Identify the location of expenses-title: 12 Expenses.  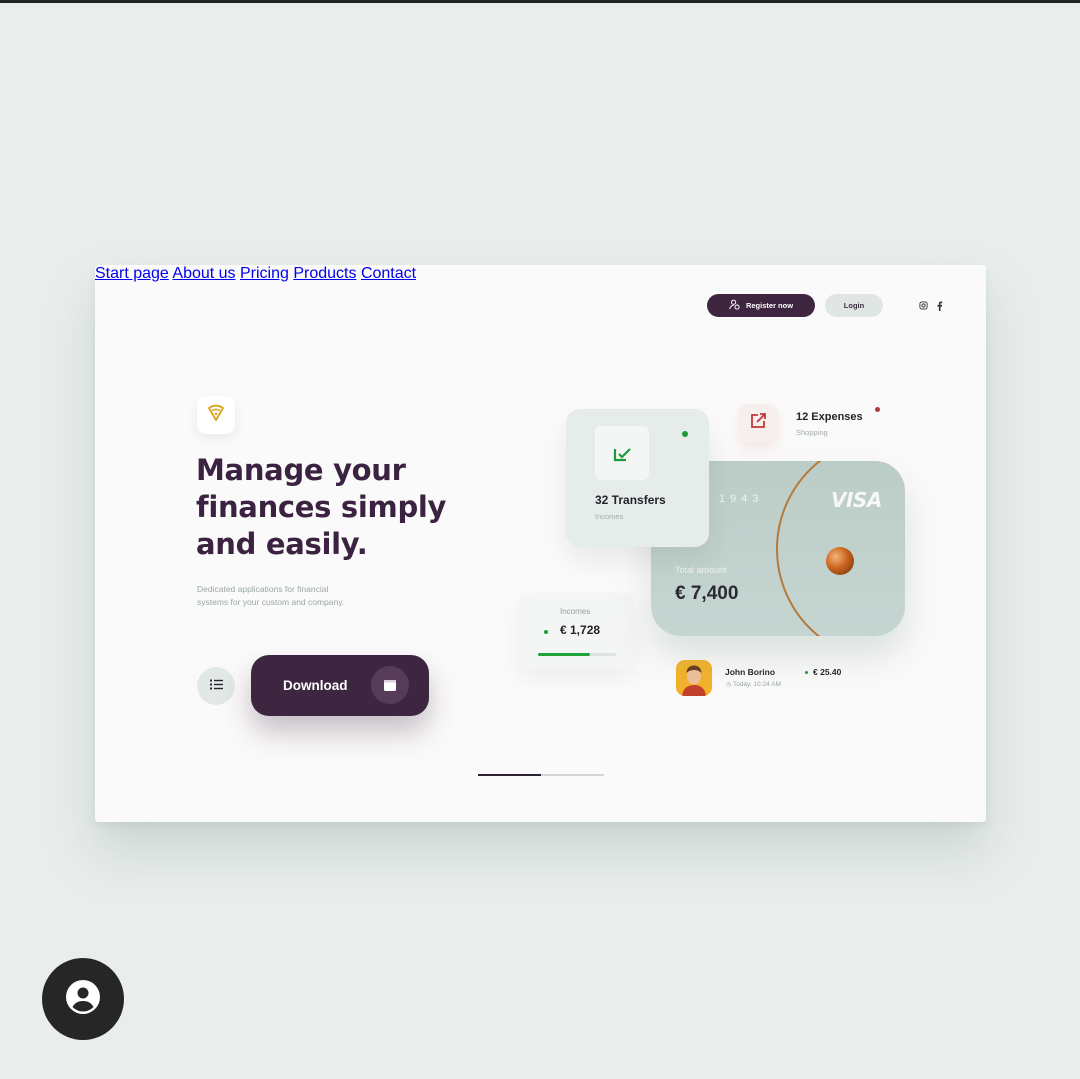
(829, 417).